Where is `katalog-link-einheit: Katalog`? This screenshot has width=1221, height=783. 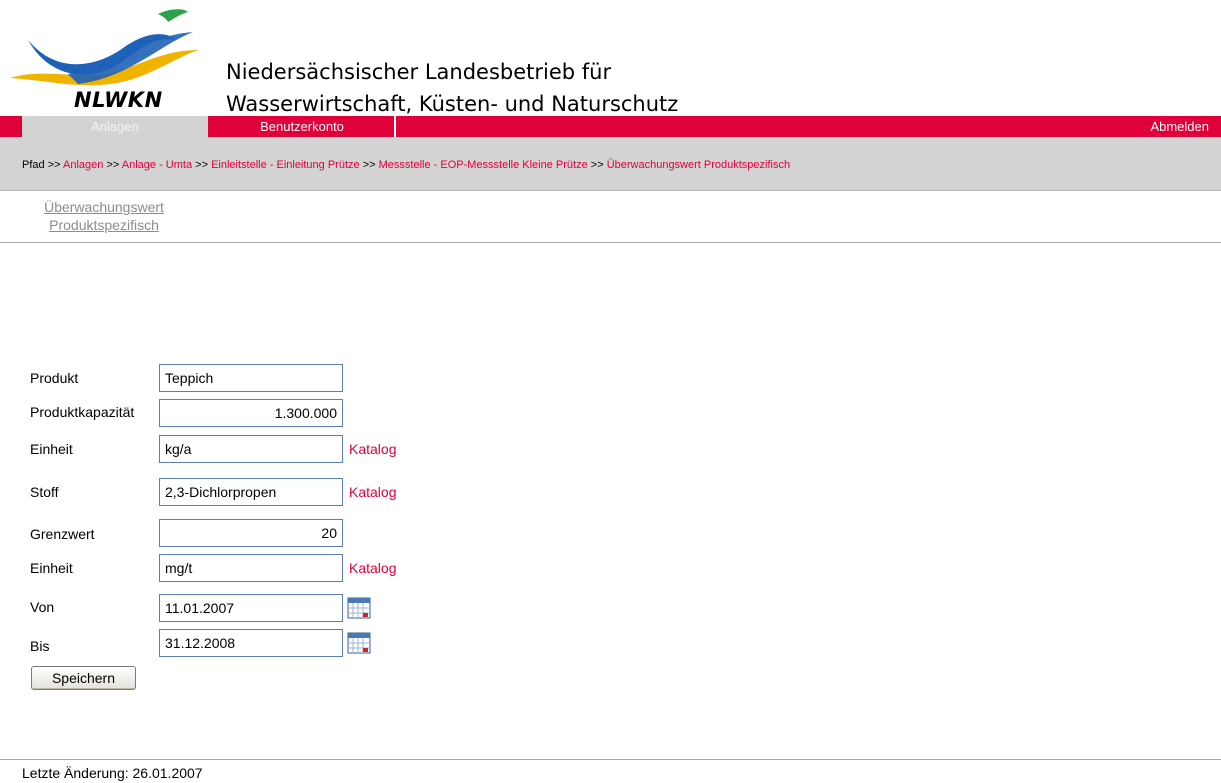
katalog-link-einheit: Katalog is located at coordinates (372, 449).